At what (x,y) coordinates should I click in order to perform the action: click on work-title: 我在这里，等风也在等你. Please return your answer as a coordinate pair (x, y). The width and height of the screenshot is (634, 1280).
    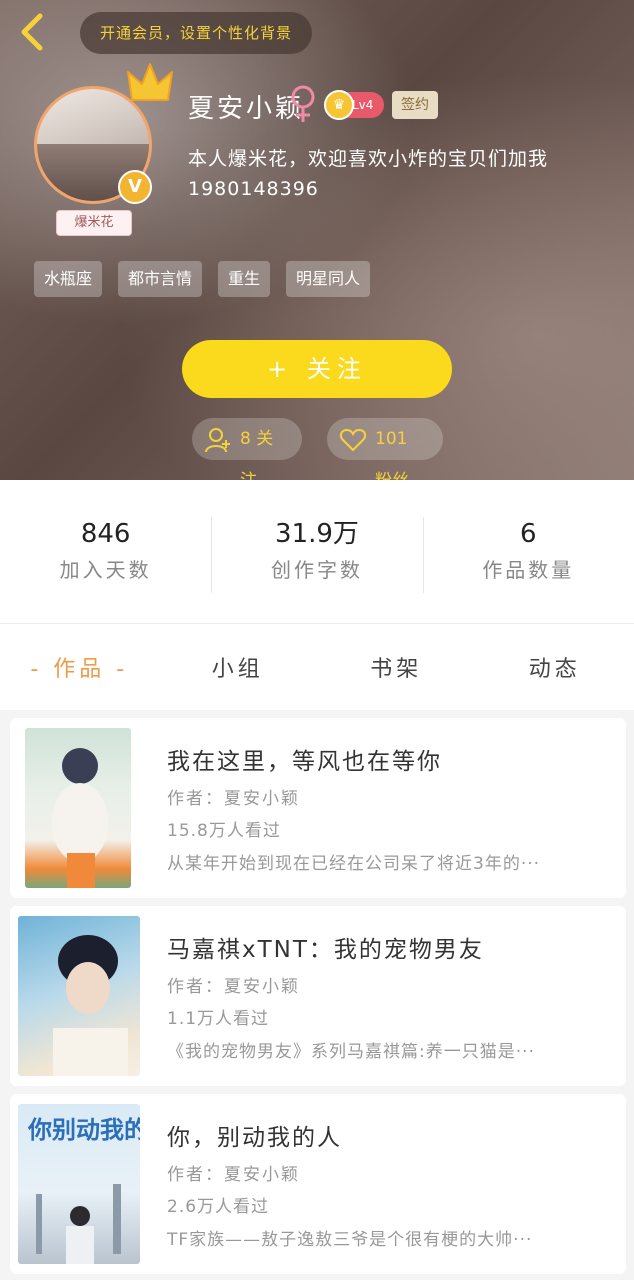
    Looking at the image, I should click on (304, 762).